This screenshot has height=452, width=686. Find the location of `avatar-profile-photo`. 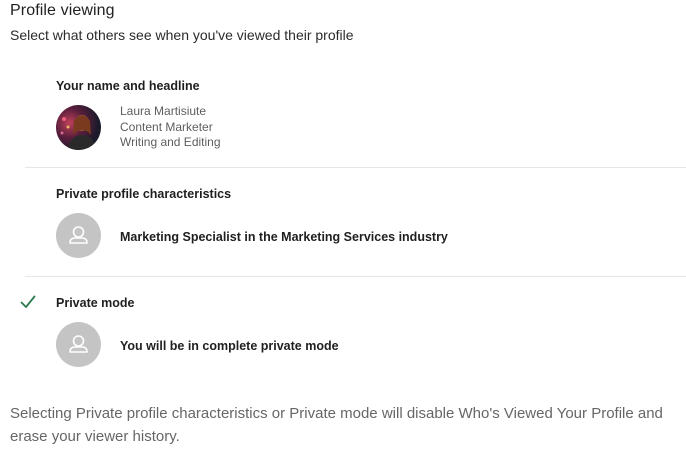

avatar-profile-photo is located at coordinates (78, 127).